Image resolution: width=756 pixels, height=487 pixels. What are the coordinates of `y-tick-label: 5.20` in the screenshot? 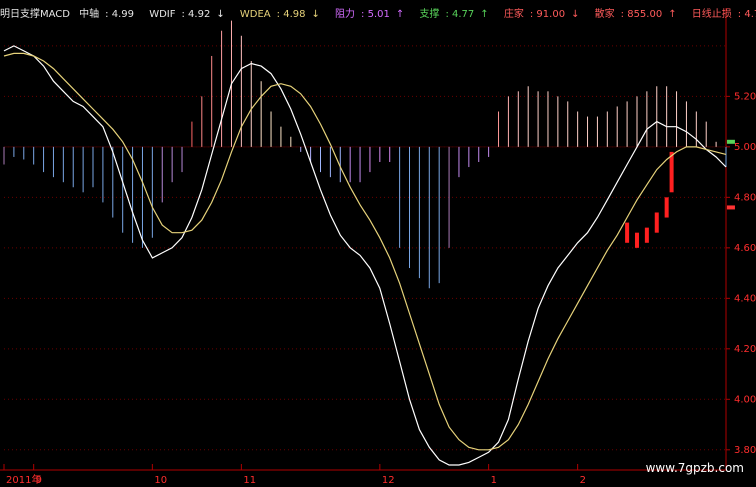 It's located at (745, 96).